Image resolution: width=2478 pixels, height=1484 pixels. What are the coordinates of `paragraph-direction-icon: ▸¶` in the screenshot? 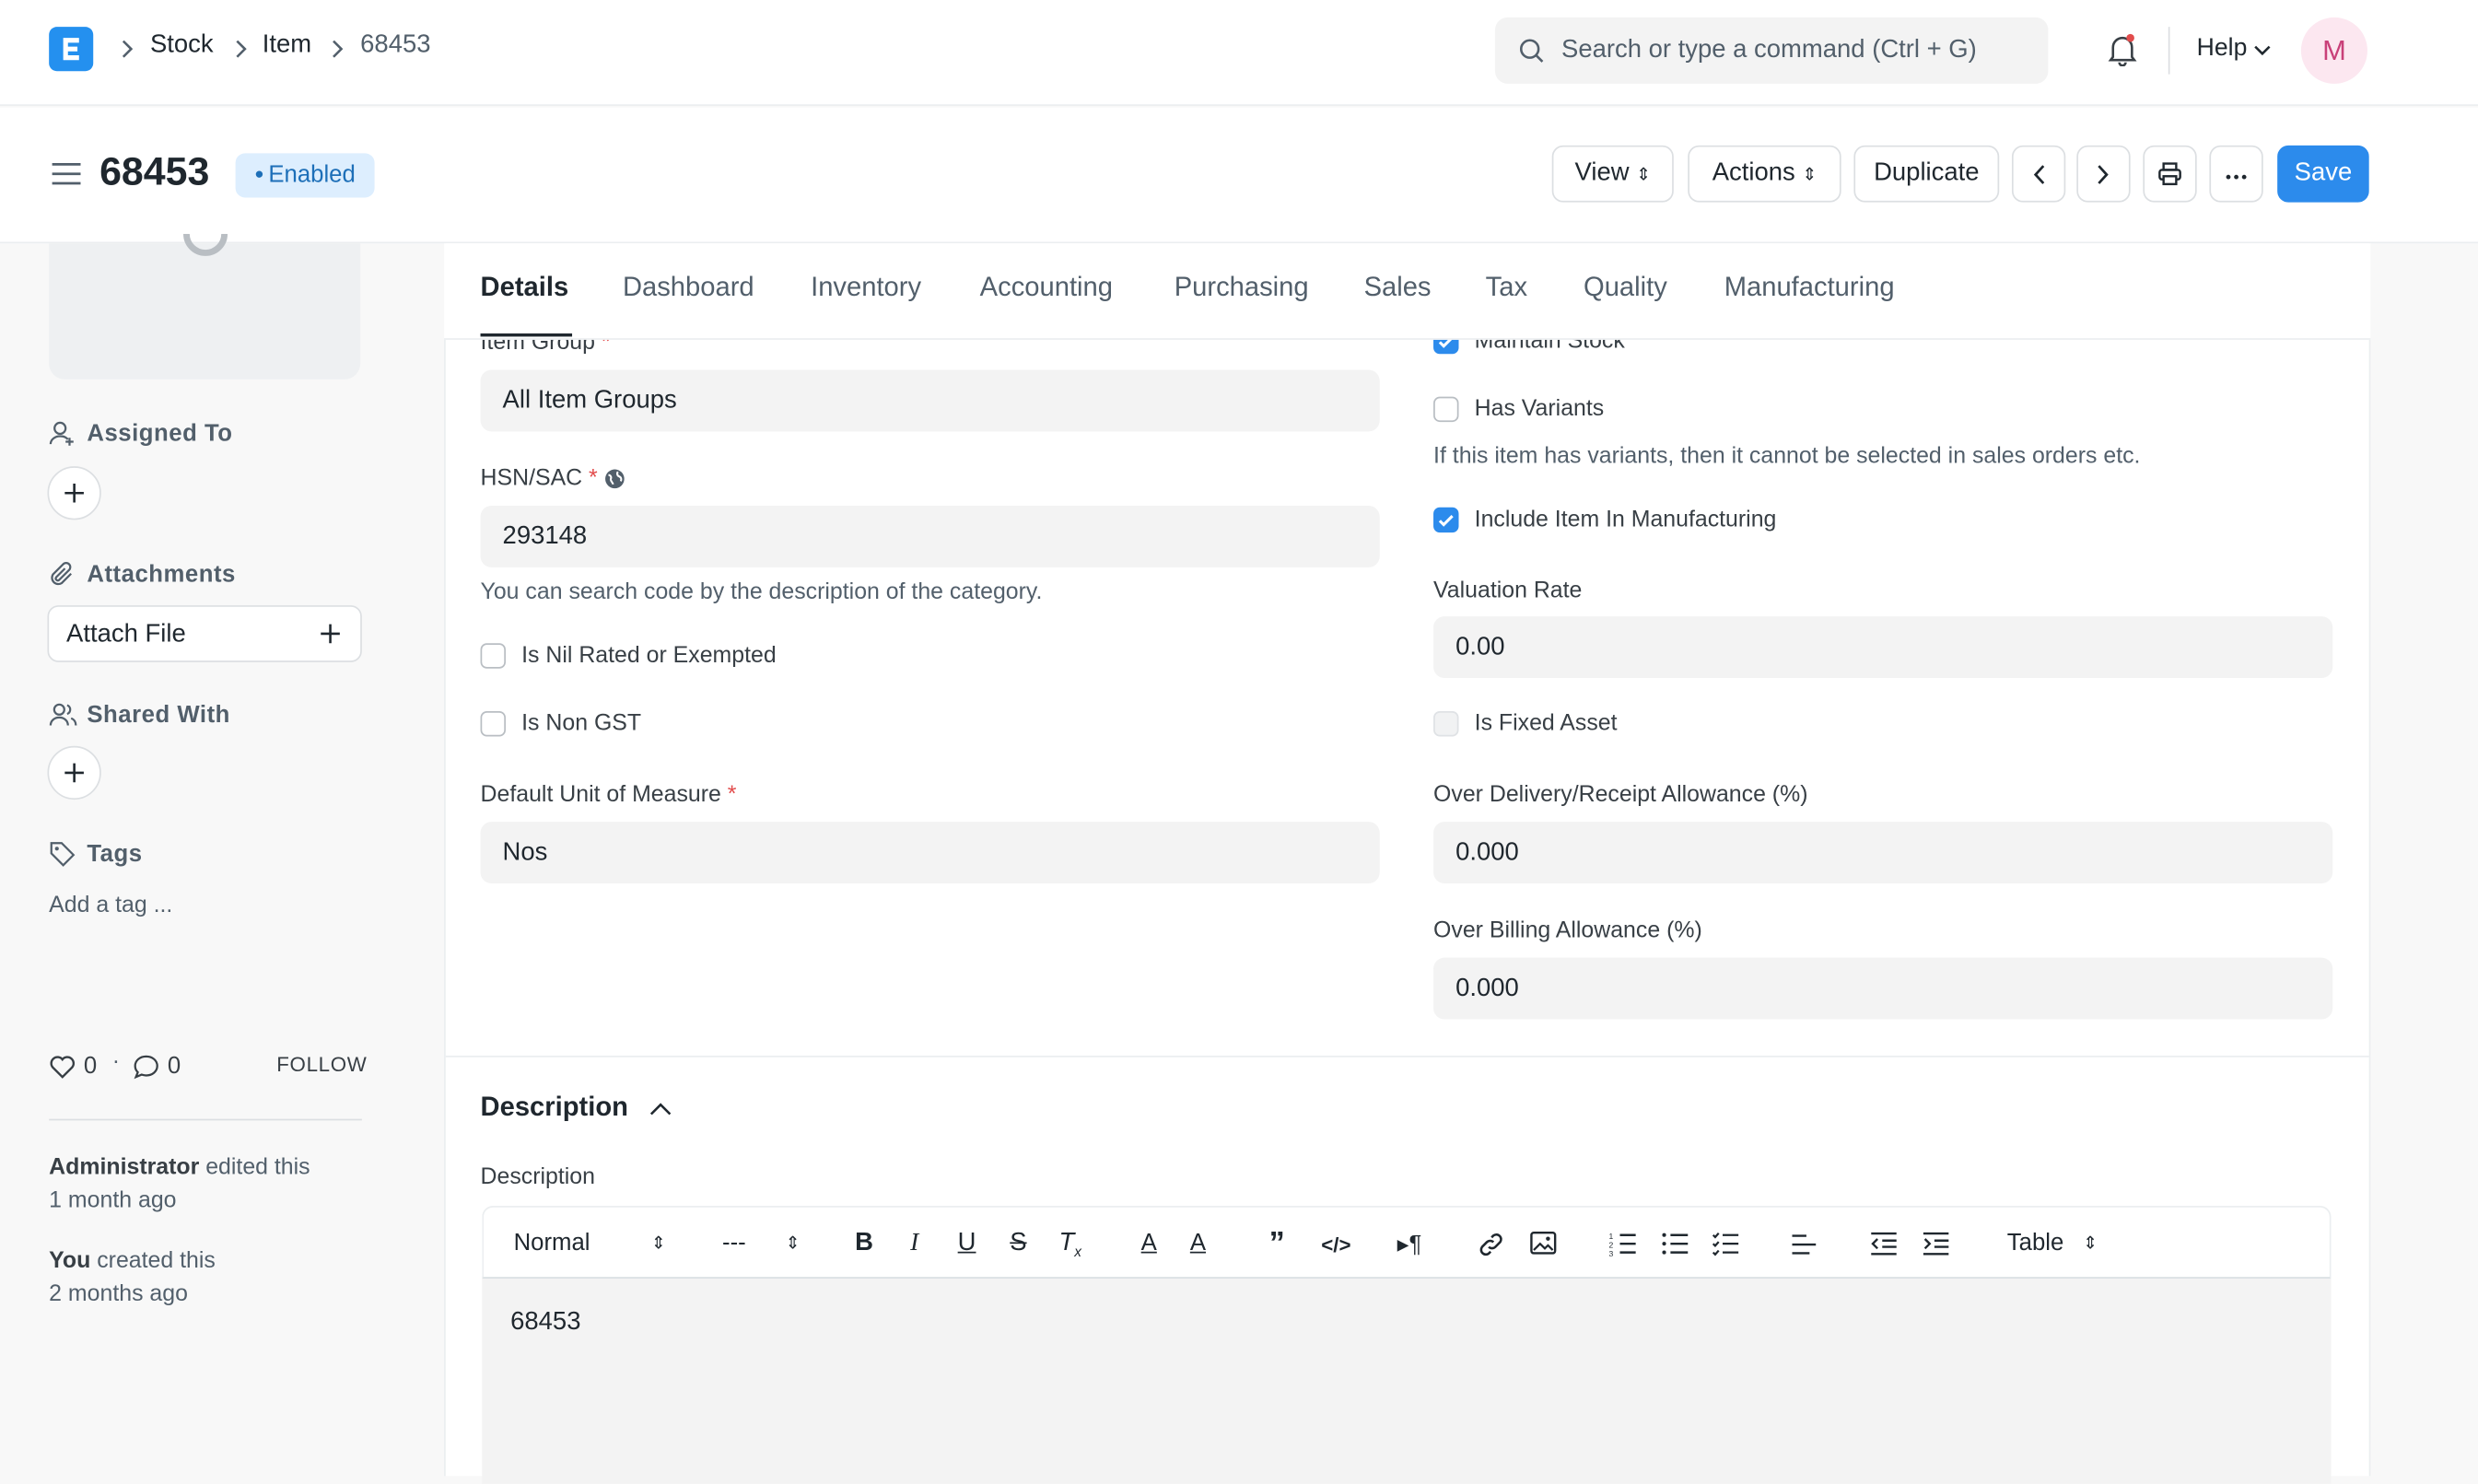 It's located at (1409, 1243).